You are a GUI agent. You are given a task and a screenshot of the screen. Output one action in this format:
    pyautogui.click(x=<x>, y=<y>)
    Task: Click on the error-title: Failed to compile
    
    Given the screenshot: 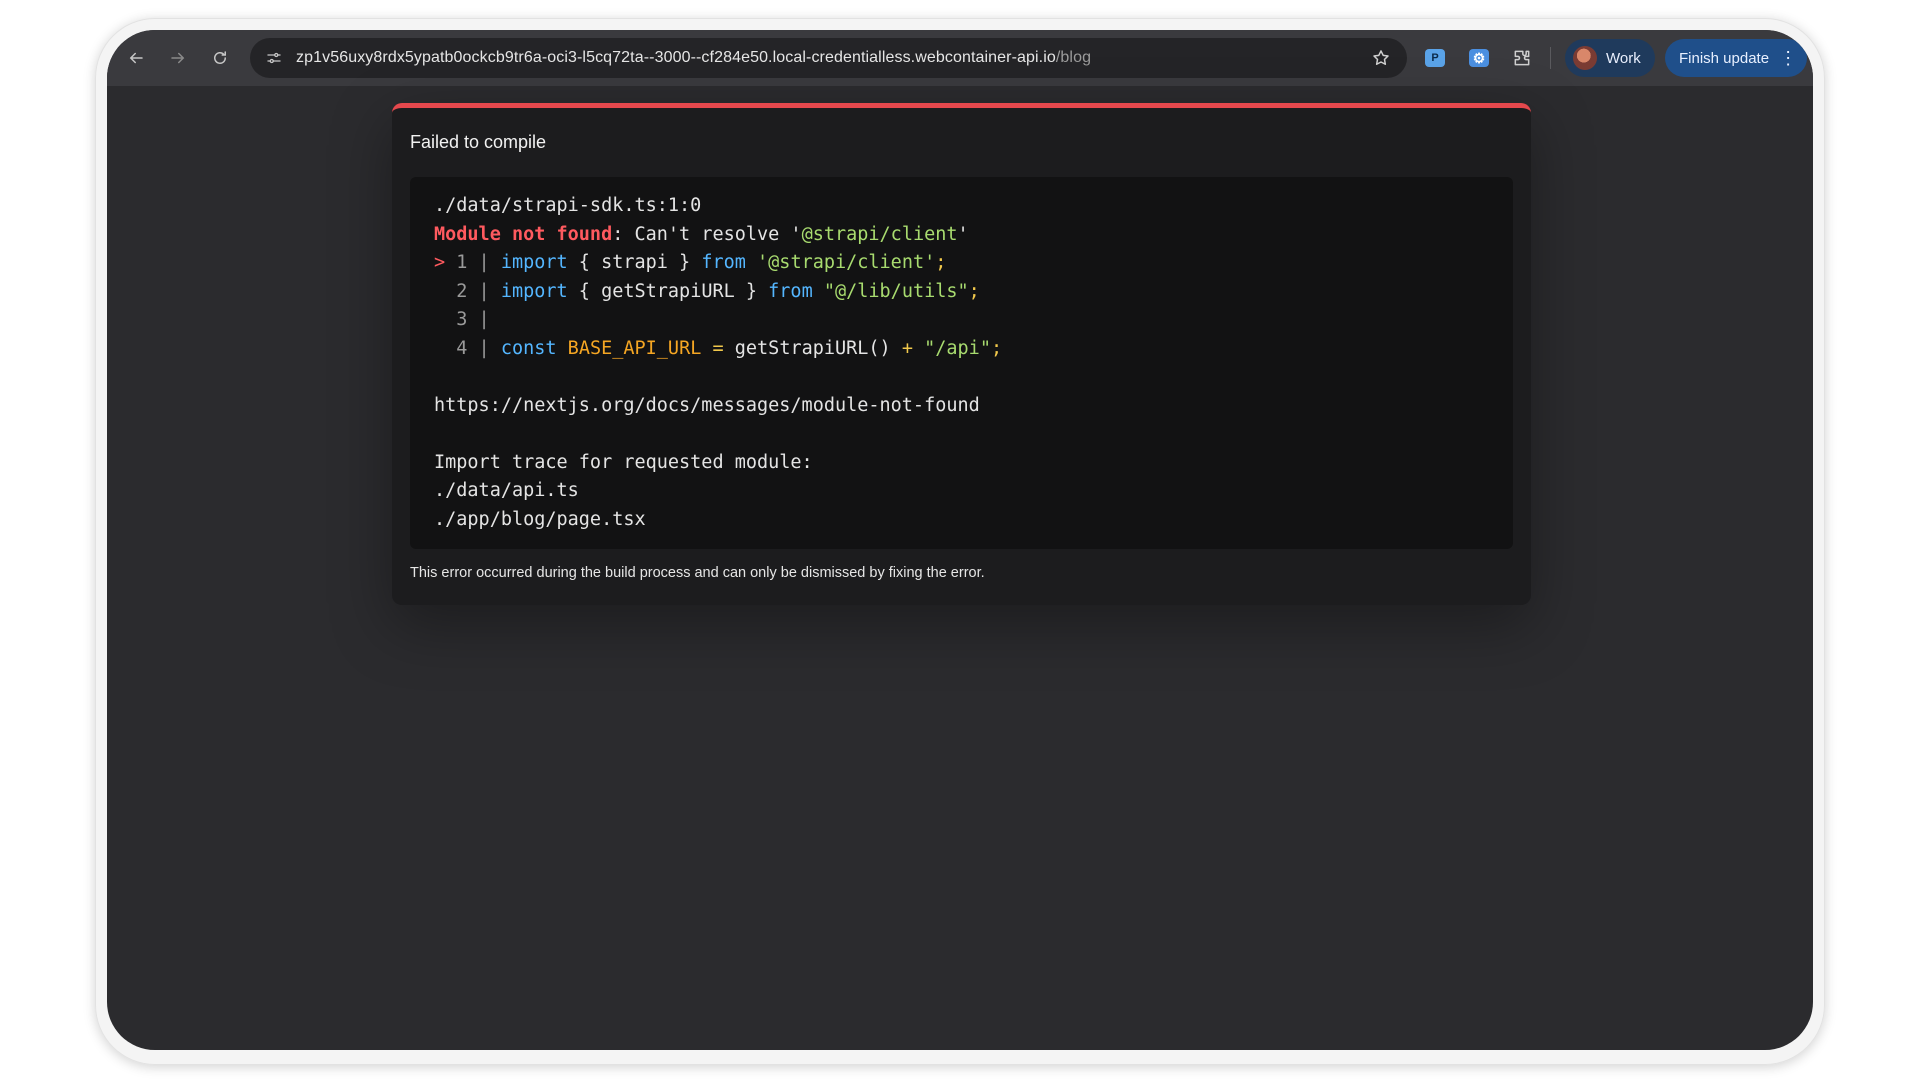 What is the action you would take?
    pyautogui.click(x=478, y=142)
    